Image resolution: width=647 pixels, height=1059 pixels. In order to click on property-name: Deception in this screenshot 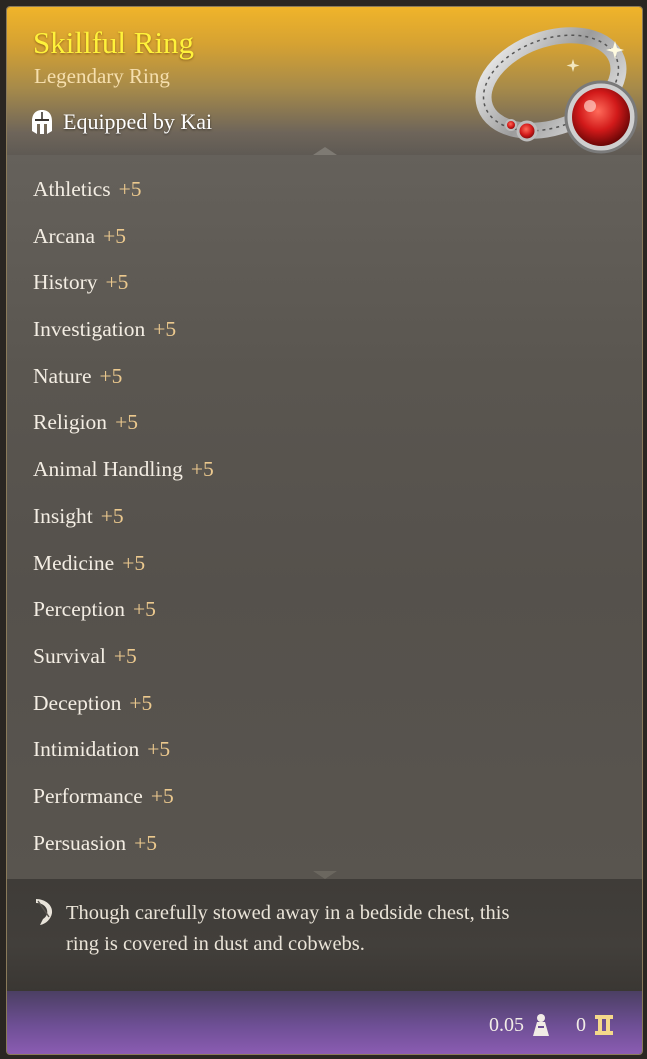, I will do `click(77, 702)`.